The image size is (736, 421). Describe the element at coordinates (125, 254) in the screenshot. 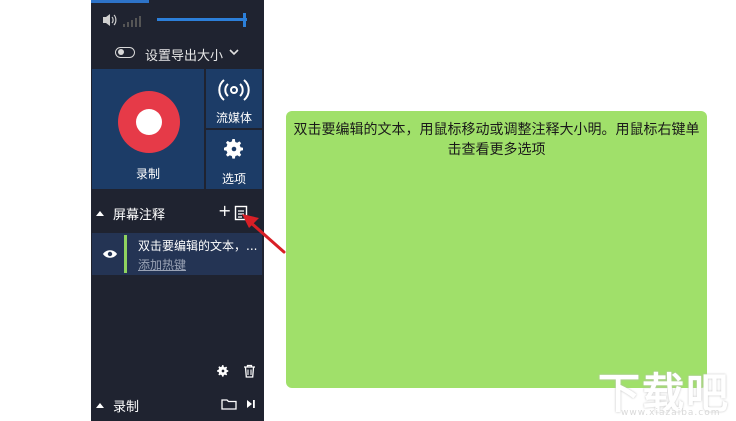

I see `annotation-color-bar` at that location.